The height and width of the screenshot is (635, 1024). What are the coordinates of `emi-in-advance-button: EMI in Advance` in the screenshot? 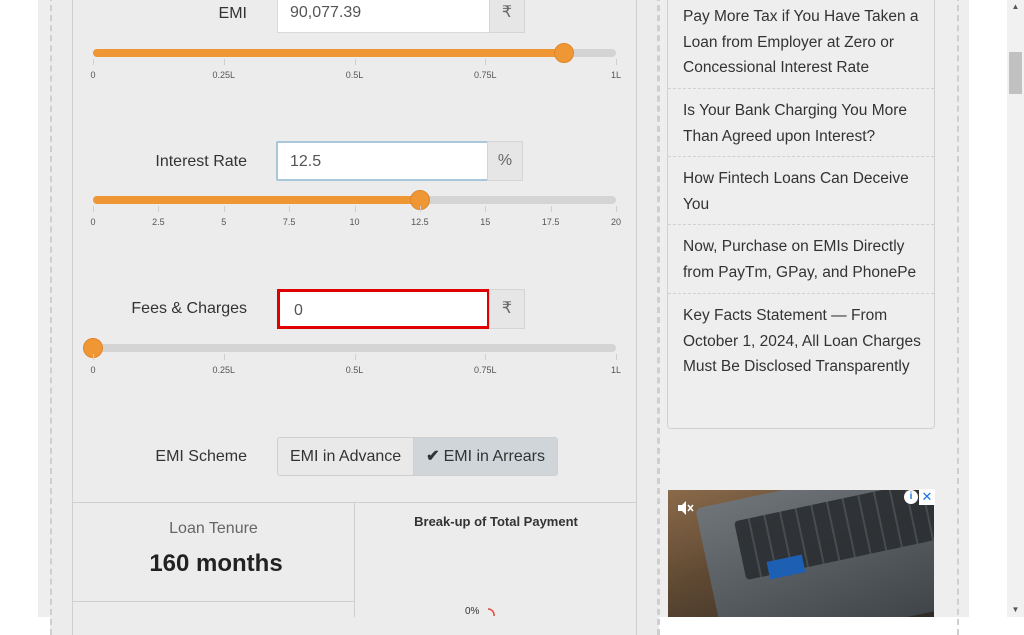 It's located at (346, 456).